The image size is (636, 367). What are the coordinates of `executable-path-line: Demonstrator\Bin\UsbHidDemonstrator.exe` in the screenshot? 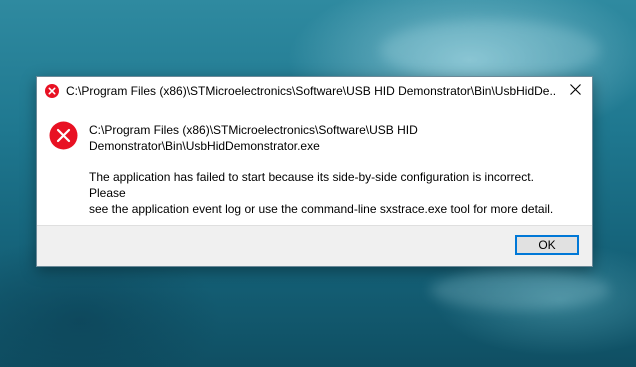 It's located at (204, 146).